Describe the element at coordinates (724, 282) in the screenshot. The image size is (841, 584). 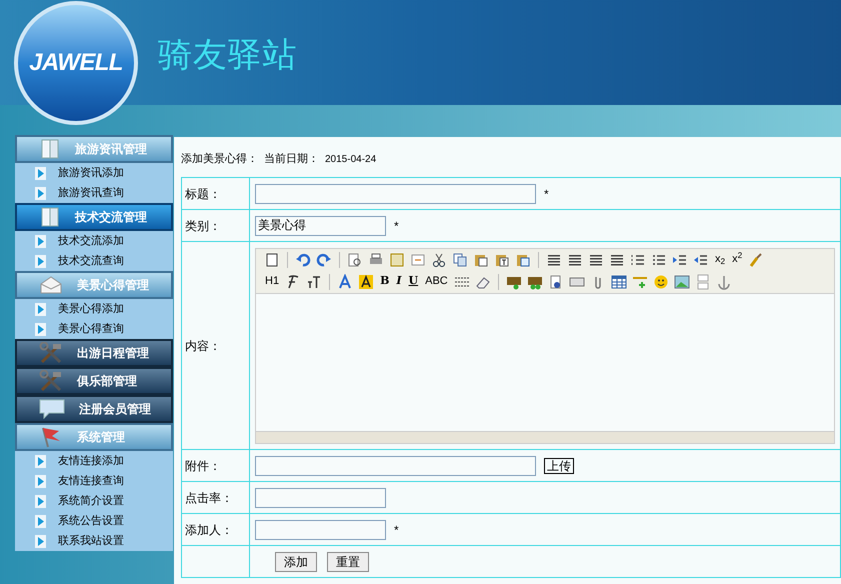
I see `anchor-icon` at that location.